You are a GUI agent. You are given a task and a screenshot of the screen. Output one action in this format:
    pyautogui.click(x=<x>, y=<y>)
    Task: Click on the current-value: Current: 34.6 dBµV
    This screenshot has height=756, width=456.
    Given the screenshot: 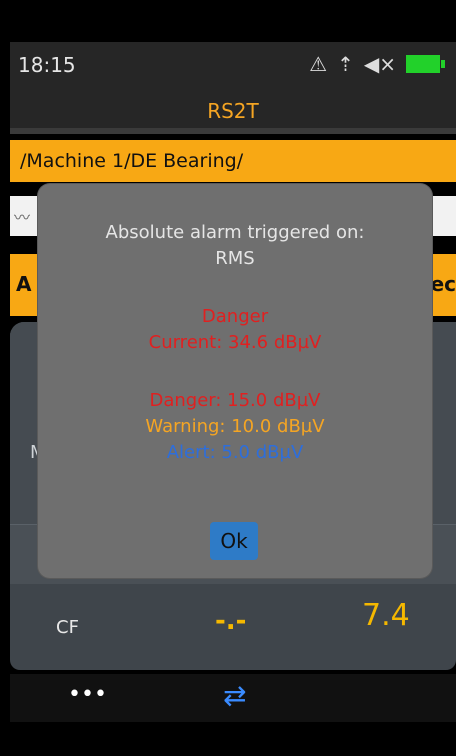 What is the action you would take?
    pyautogui.click(x=235, y=342)
    